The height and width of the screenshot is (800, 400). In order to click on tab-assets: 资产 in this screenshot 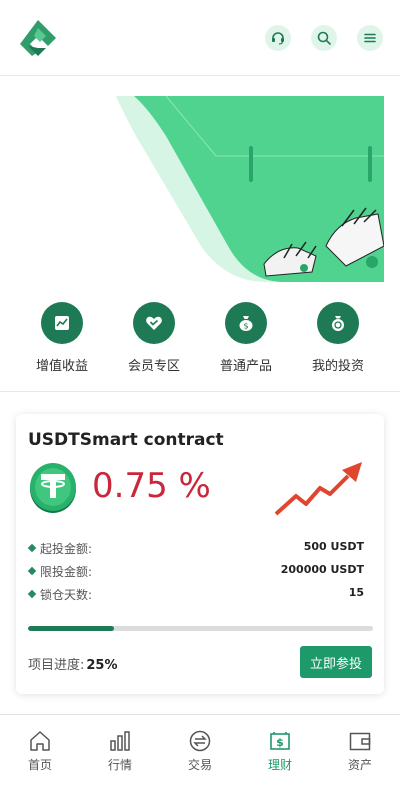, I will do `click(360, 751)`.